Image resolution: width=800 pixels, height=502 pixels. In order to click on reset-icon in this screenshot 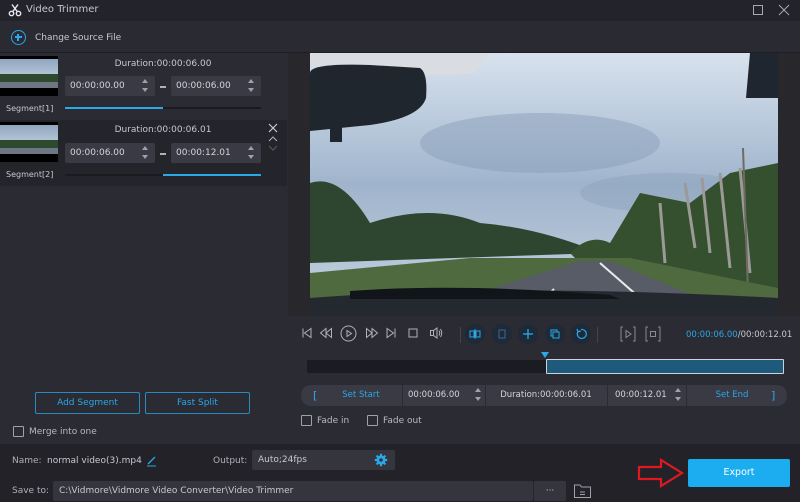, I will do `click(581, 333)`.